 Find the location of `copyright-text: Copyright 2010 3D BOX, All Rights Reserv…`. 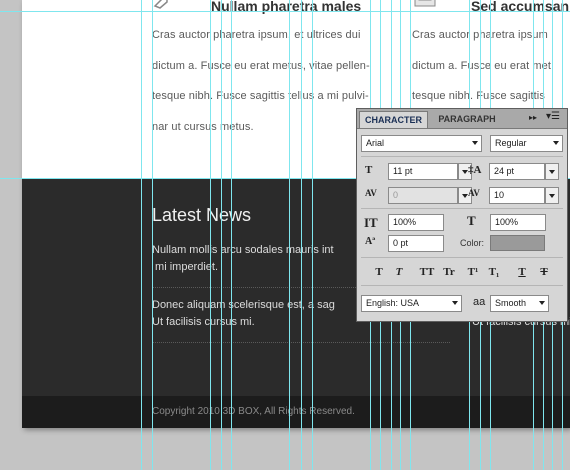

copyright-text: Copyright 2010 3D BOX, All Rights Reserv… is located at coordinates (253, 411).